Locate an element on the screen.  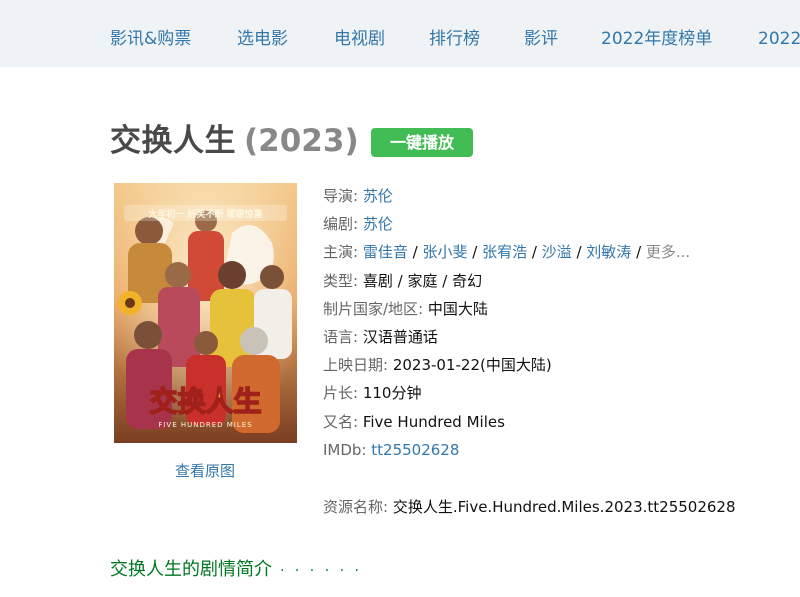
runtime-value: 110分钟 is located at coordinates (392, 393).